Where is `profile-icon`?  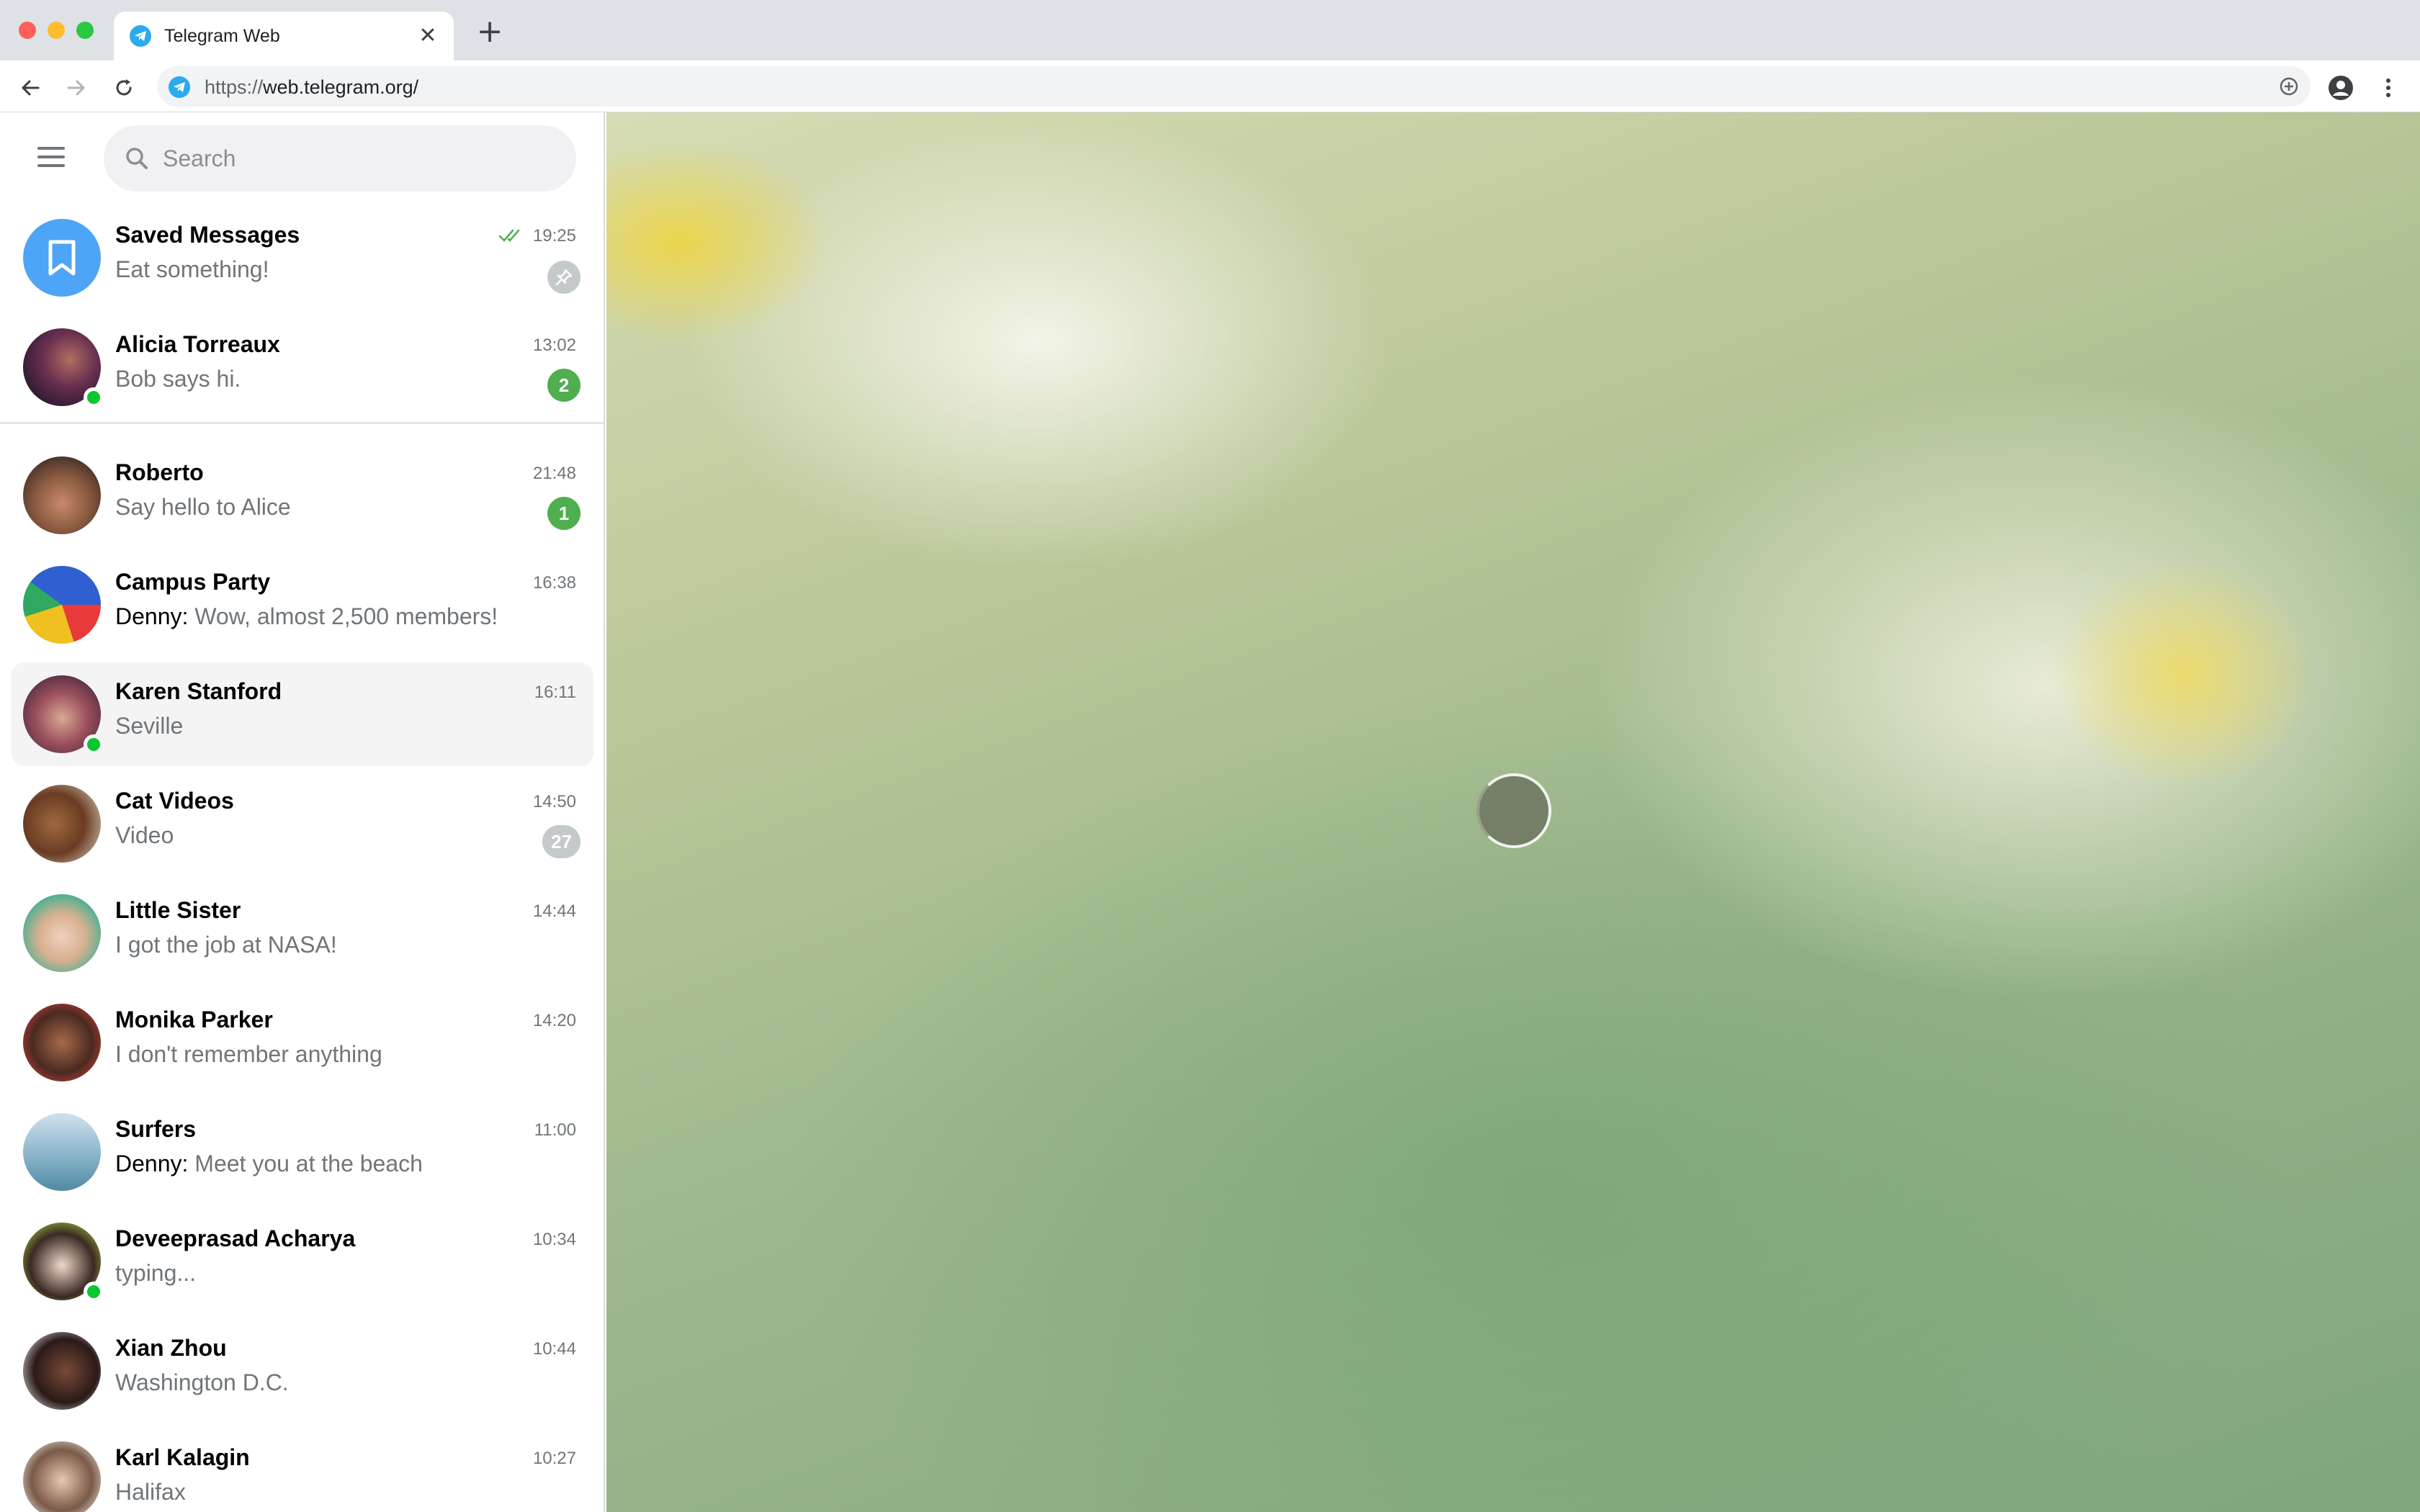 profile-icon is located at coordinates (2340, 87).